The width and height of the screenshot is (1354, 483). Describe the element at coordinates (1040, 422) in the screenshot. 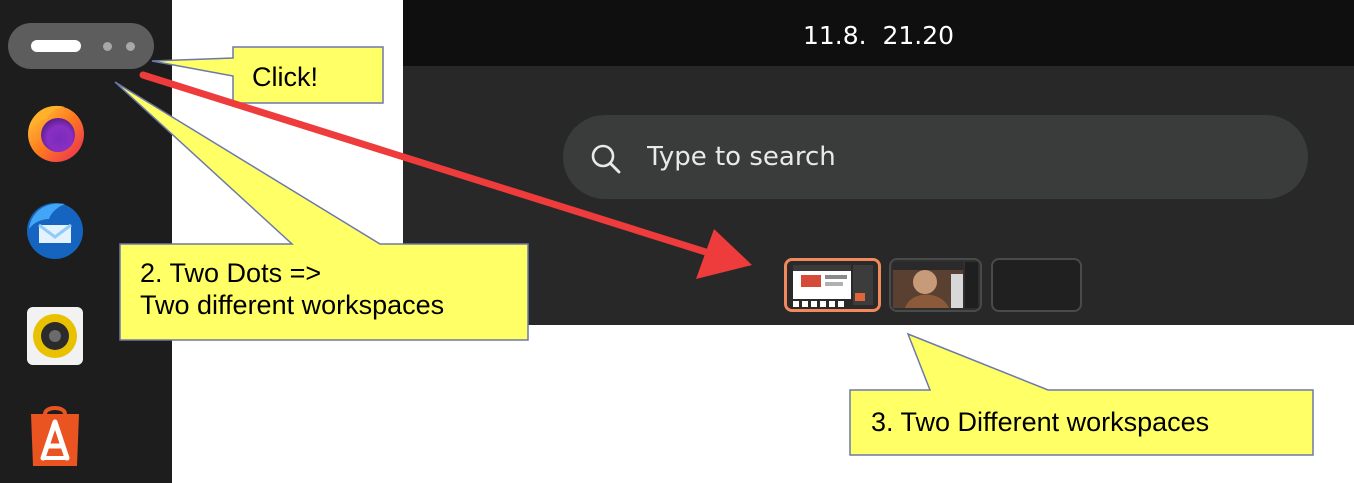

I see `workspaces-callout-text: 3. Two Different workspaces` at that location.